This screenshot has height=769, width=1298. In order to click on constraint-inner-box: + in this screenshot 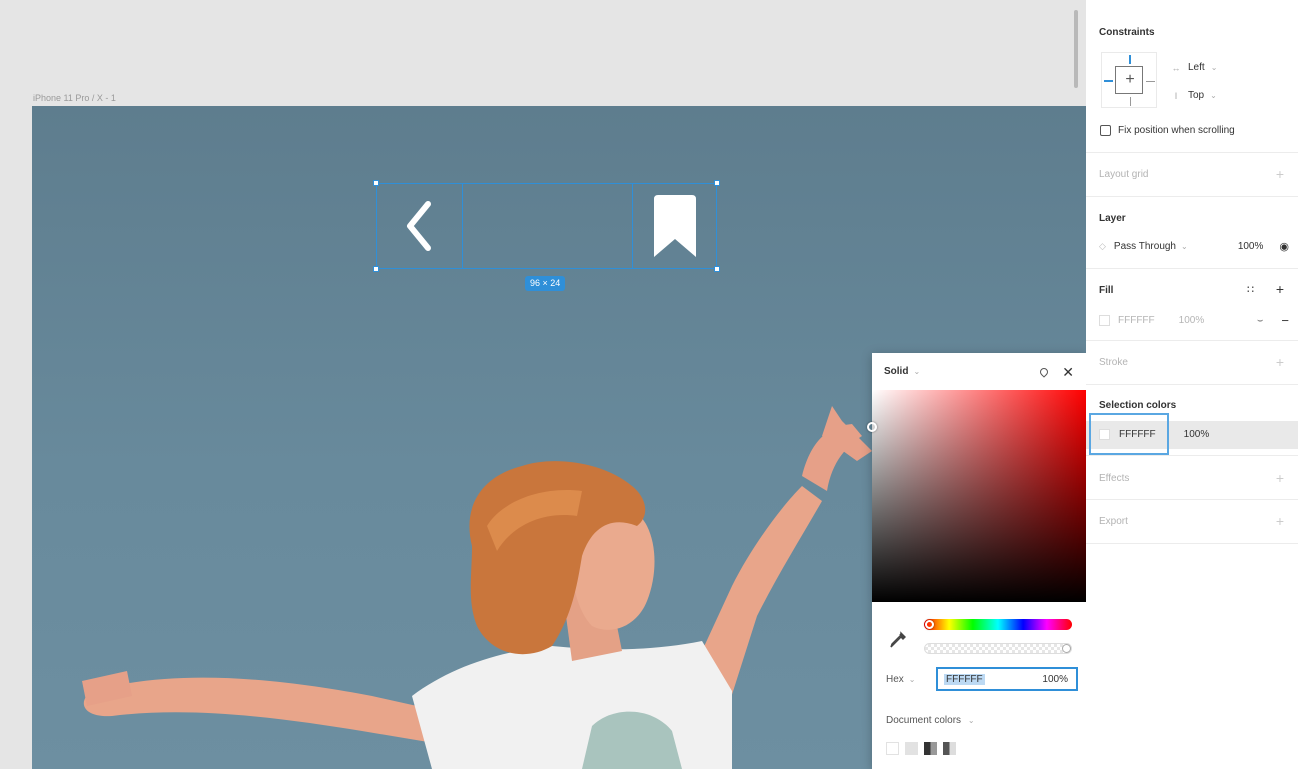, I will do `click(1129, 80)`.